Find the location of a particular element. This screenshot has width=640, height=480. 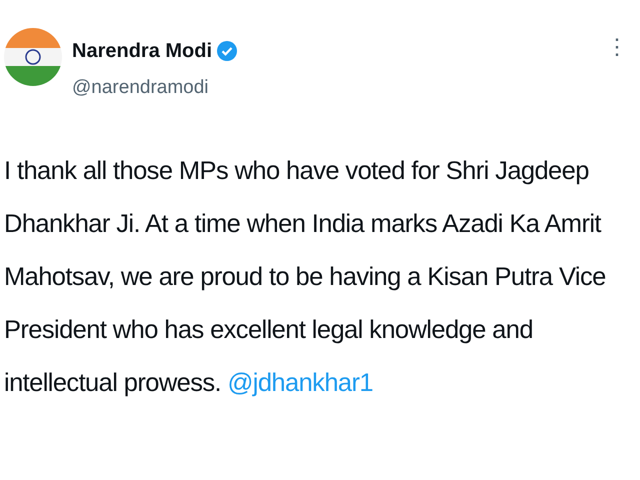

author-handle: @narendramodi is located at coordinates (155, 88).